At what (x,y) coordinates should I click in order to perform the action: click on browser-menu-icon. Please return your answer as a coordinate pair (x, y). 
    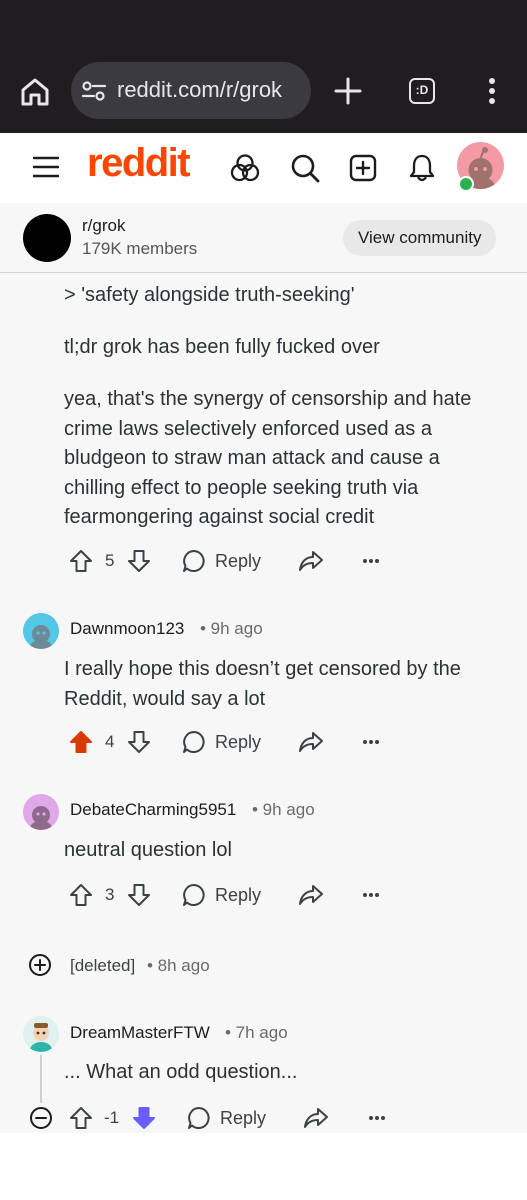
    Looking at the image, I should click on (492, 91).